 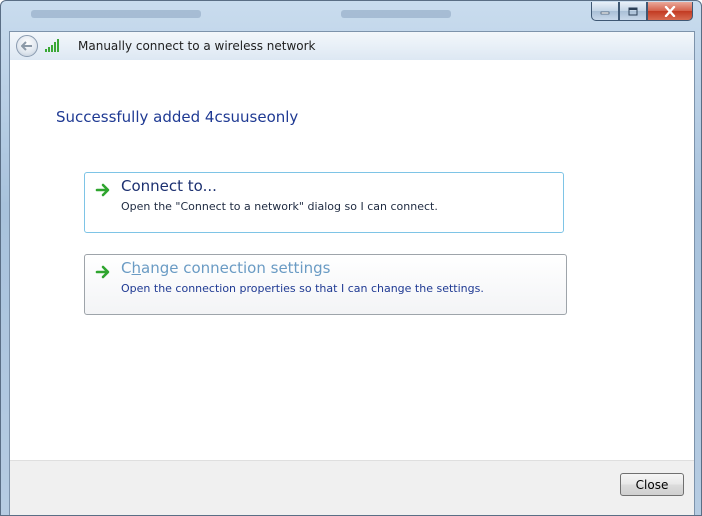 I want to click on window-controls, so click(x=642, y=11).